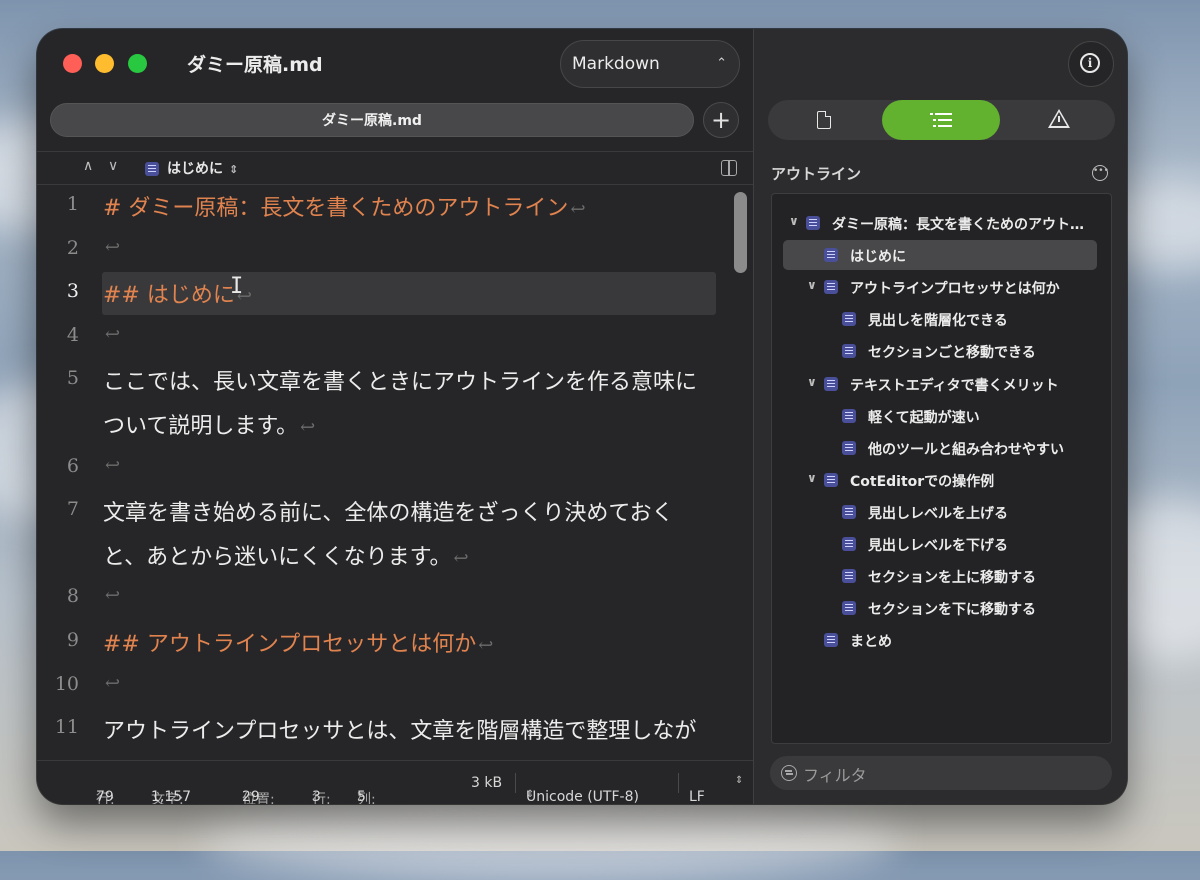 The height and width of the screenshot is (880, 1200). I want to click on outline-item: セクションを下に移動する, so click(941, 608).